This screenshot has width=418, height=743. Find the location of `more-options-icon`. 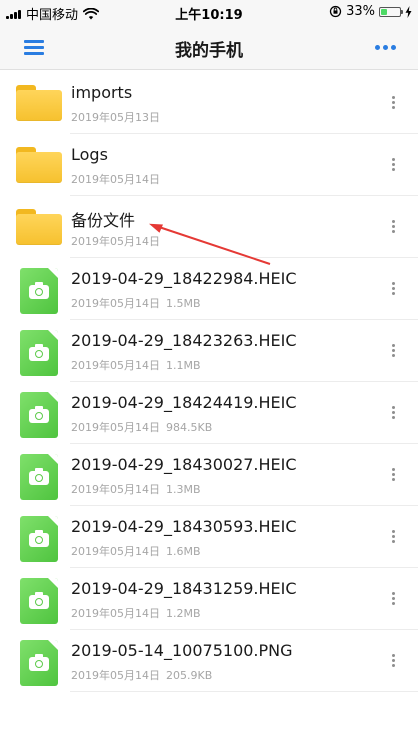

more-options-icon is located at coordinates (385, 47).